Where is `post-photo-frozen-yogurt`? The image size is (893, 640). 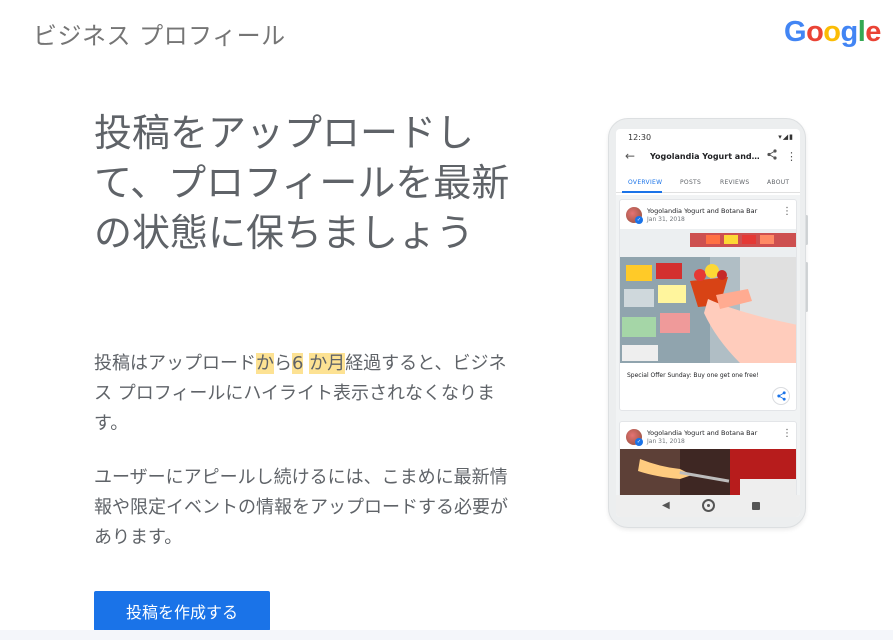
post-photo-frozen-yogurt is located at coordinates (708, 296).